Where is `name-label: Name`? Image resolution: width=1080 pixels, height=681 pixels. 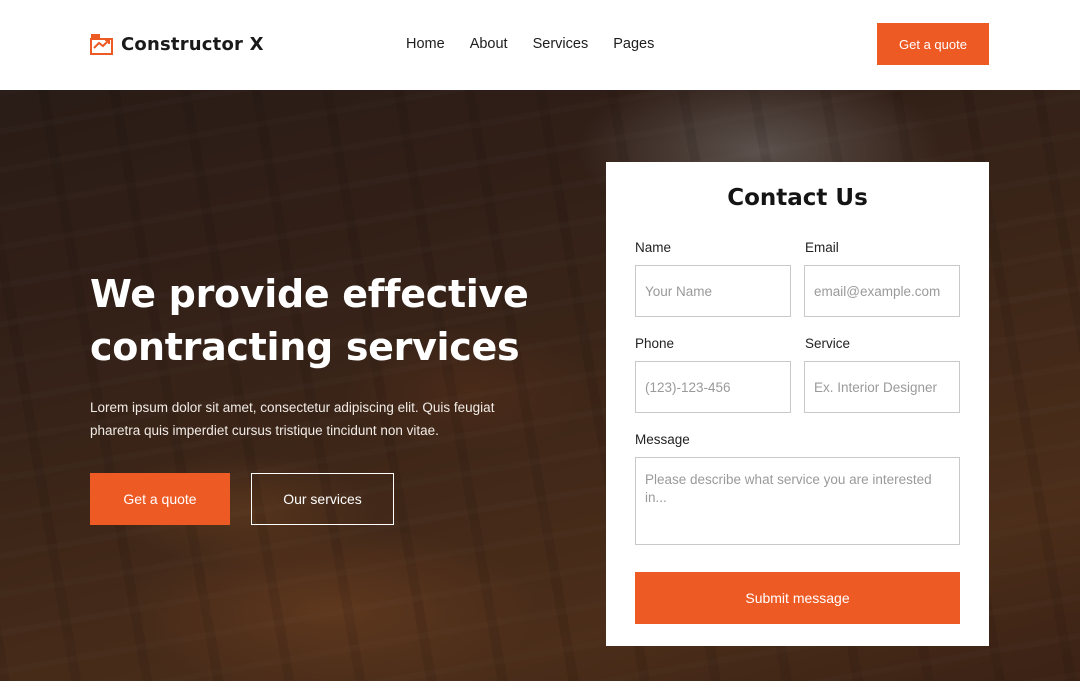 name-label: Name is located at coordinates (653, 247).